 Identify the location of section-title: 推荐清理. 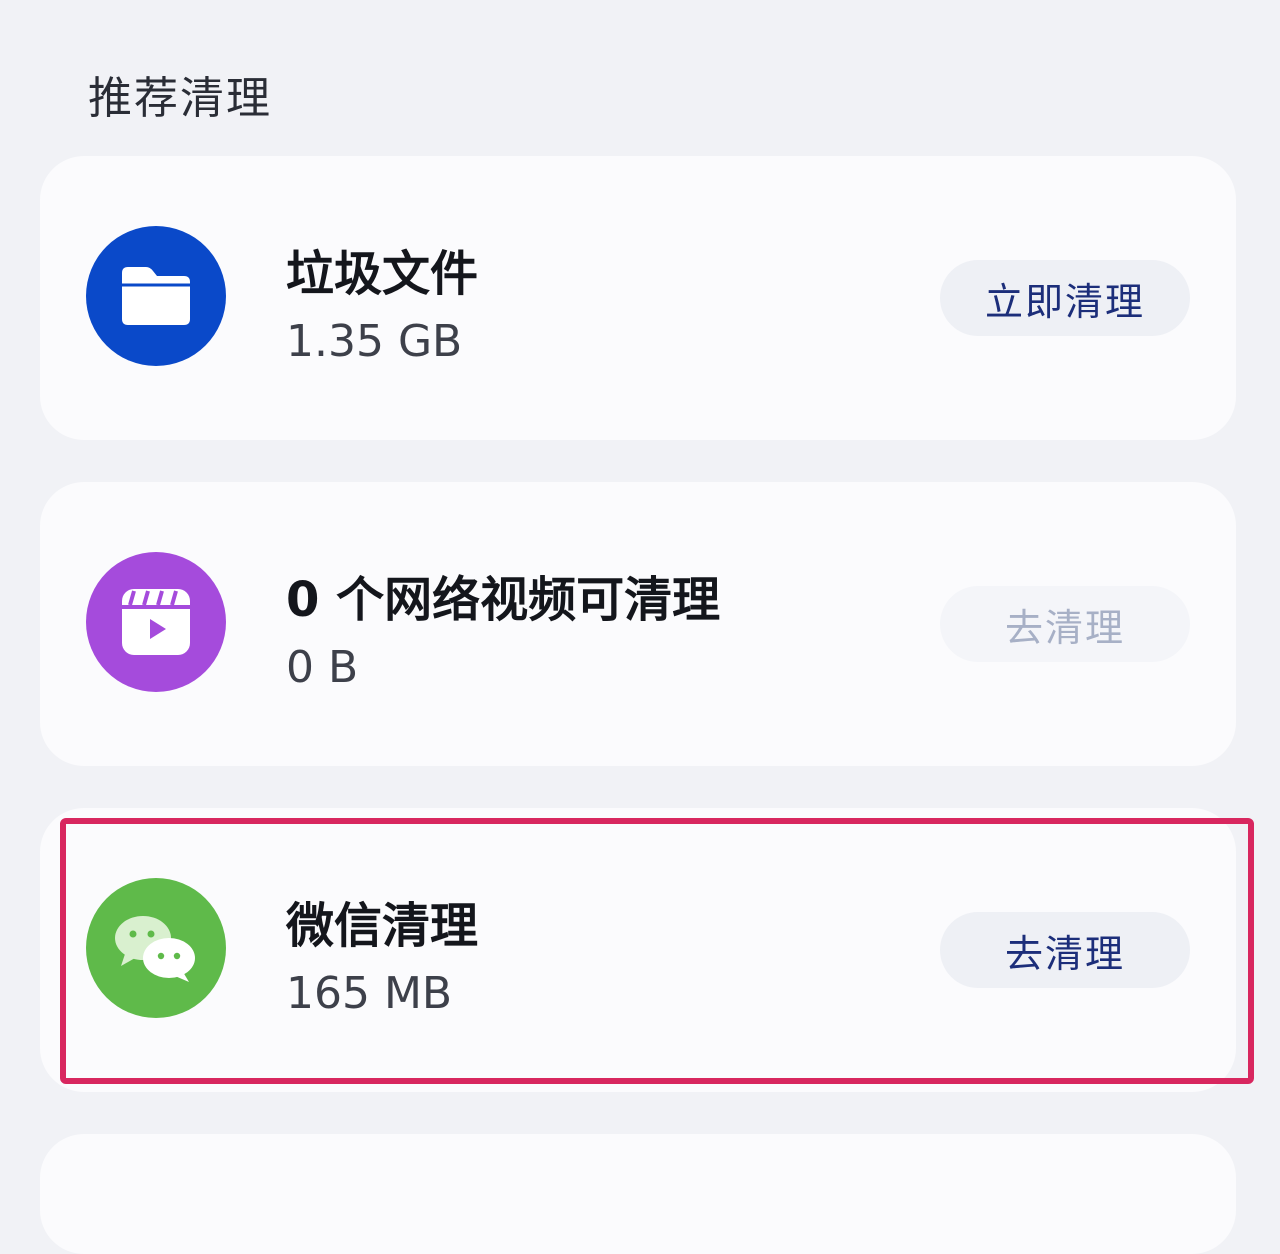
(180, 98).